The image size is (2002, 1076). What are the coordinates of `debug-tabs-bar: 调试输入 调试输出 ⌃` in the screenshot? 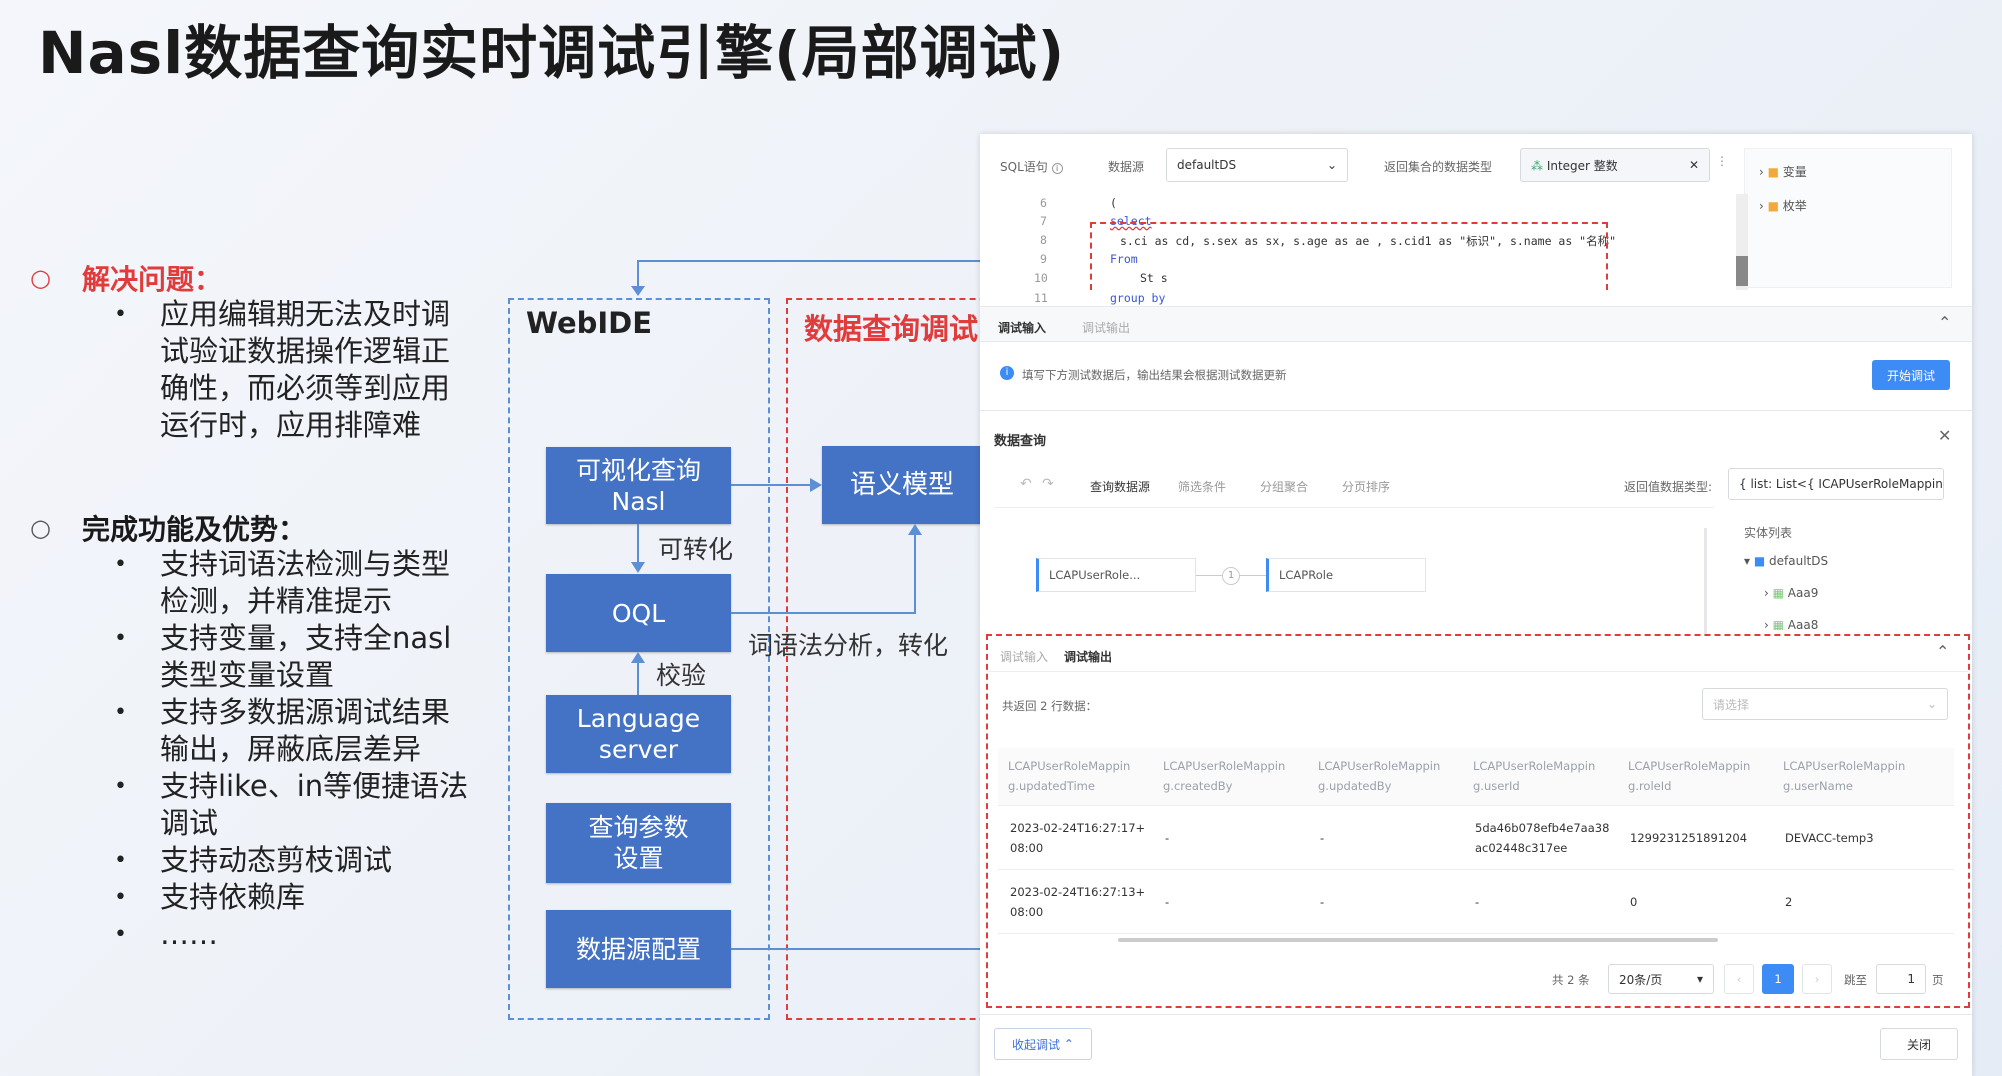 It's located at (1476, 324).